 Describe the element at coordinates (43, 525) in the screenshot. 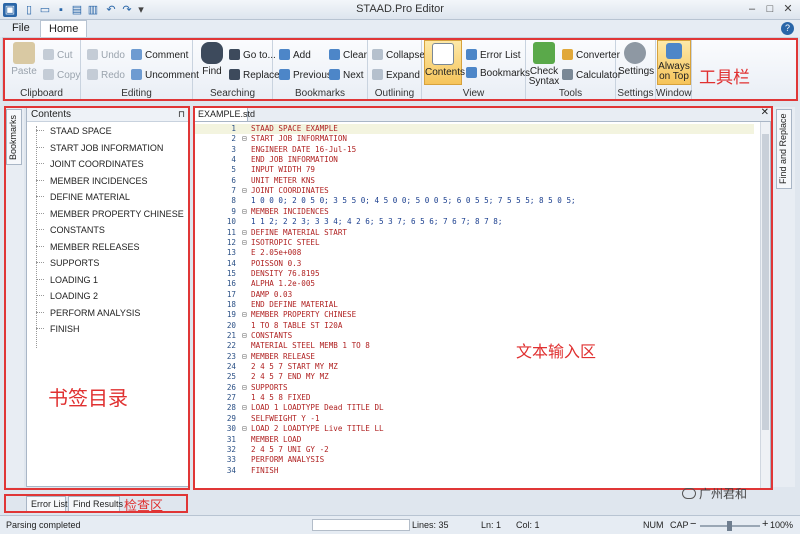

I see `status-message: Parsing completed` at that location.